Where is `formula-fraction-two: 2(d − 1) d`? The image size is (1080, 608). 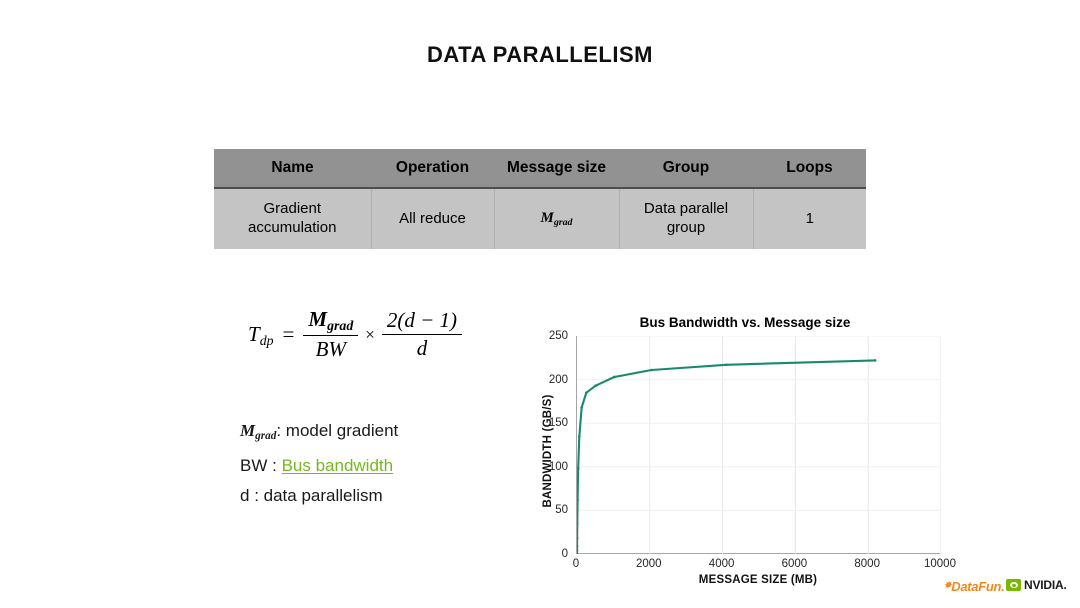 formula-fraction-two: 2(d − 1) d is located at coordinates (422, 334).